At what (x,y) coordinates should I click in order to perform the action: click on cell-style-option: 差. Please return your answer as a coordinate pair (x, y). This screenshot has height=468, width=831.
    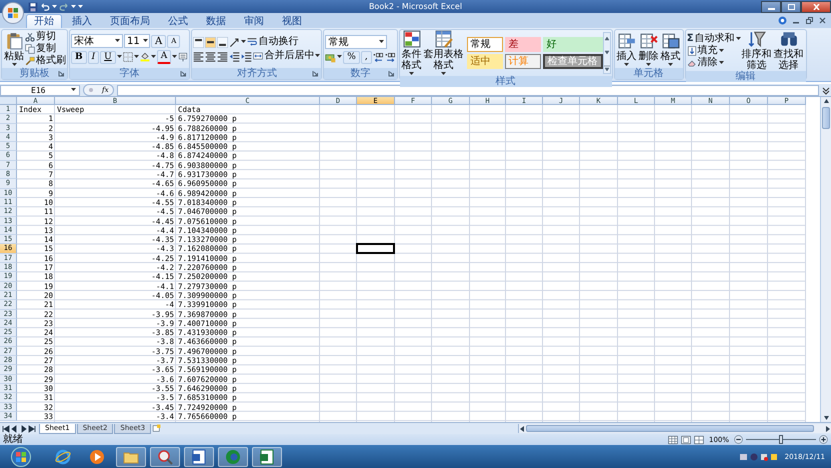
    Looking at the image, I should click on (522, 44).